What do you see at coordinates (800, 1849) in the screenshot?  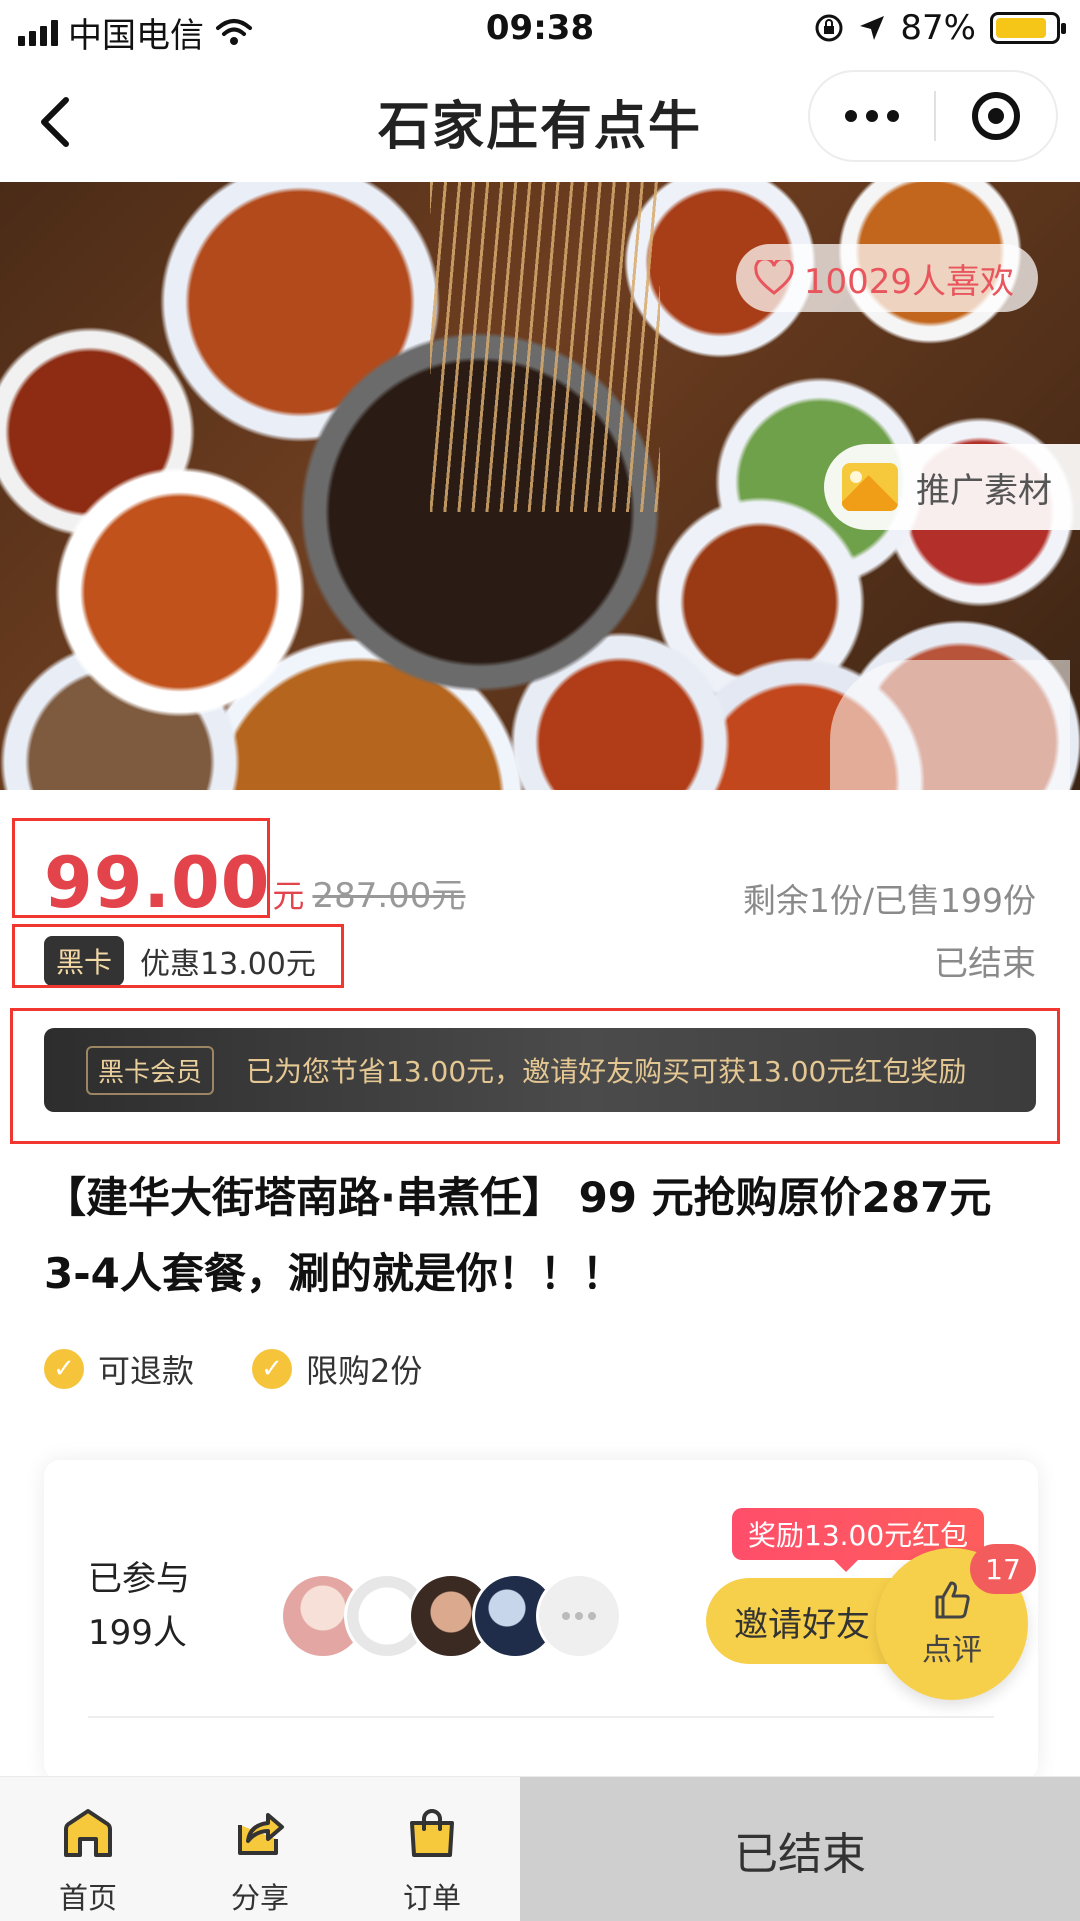 I see `ended-action-button: 已结束` at bounding box center [800, 1849].